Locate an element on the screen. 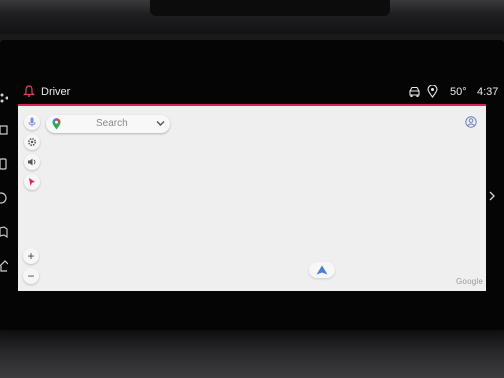 This screenshot has width=504, height=378. vehicle-icon is located at coordinates (4, 130).